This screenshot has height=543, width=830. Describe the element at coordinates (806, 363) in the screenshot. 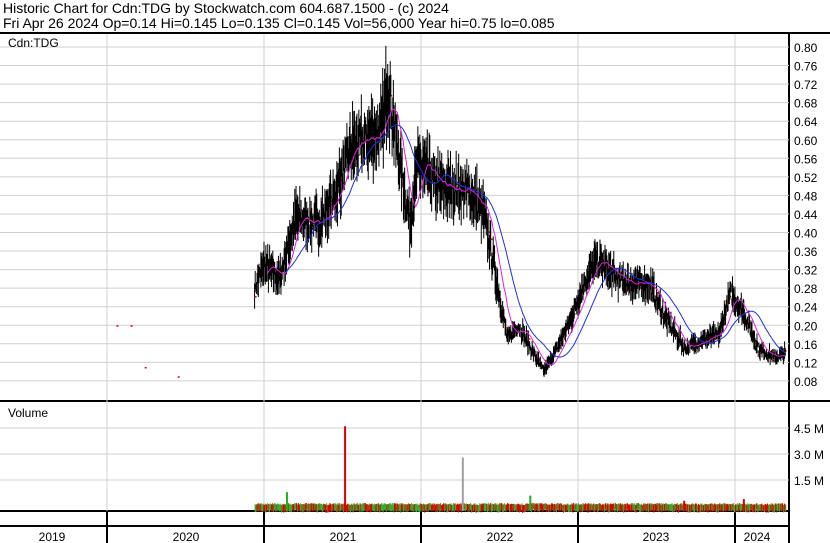

I see `price-tick-label: 0.12` at that location.